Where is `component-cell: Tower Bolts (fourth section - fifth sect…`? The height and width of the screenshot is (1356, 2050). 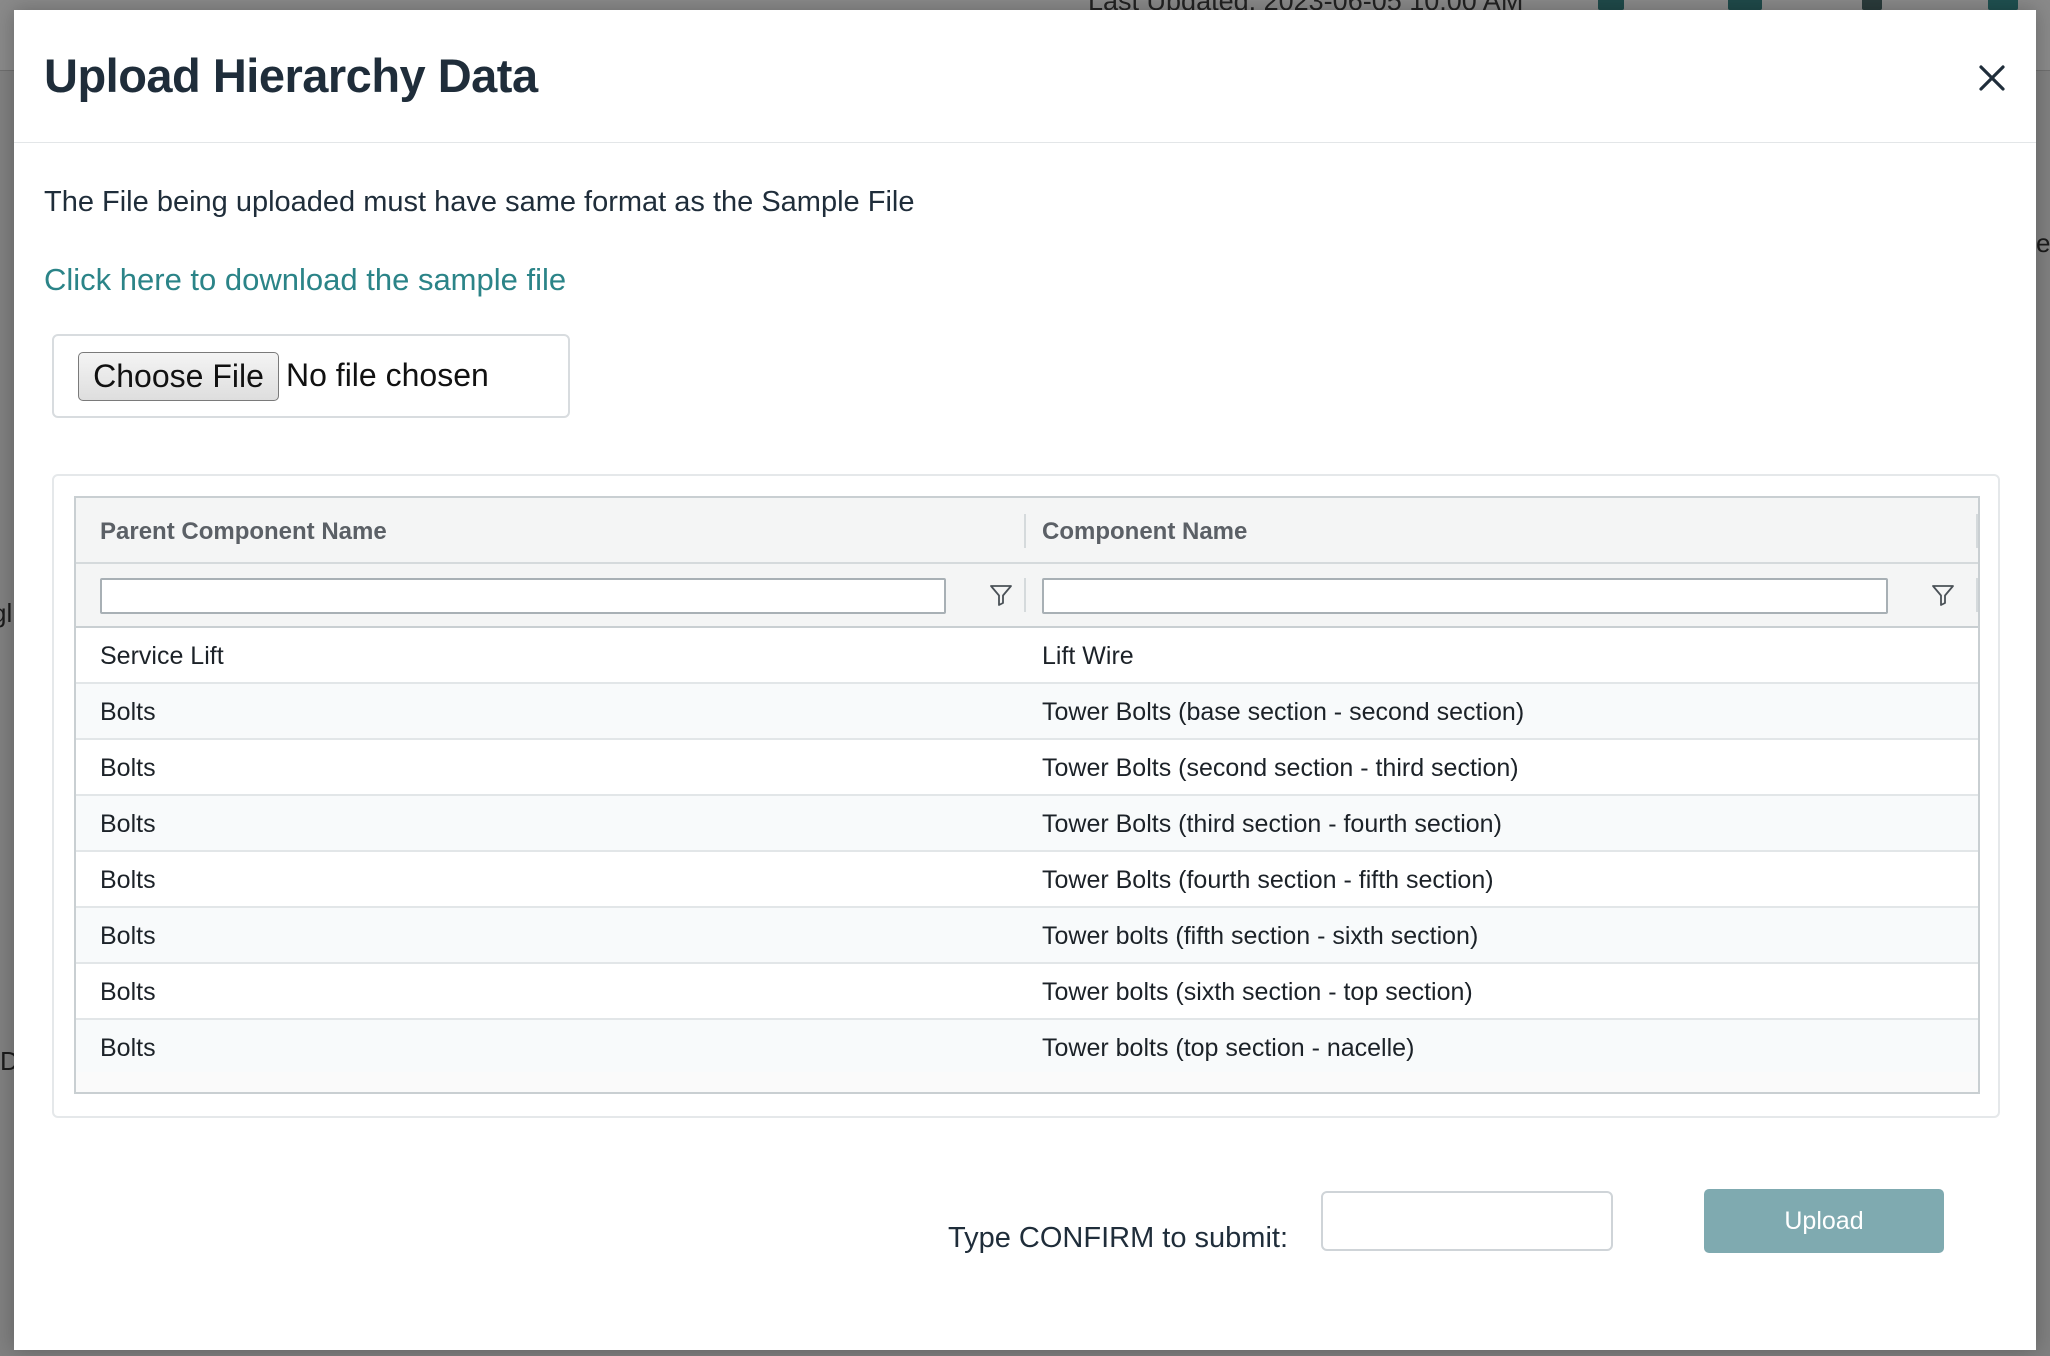
component-cell: Tower Bolts (fourth section - fifth sect… is located at coordinates (1268, 880).